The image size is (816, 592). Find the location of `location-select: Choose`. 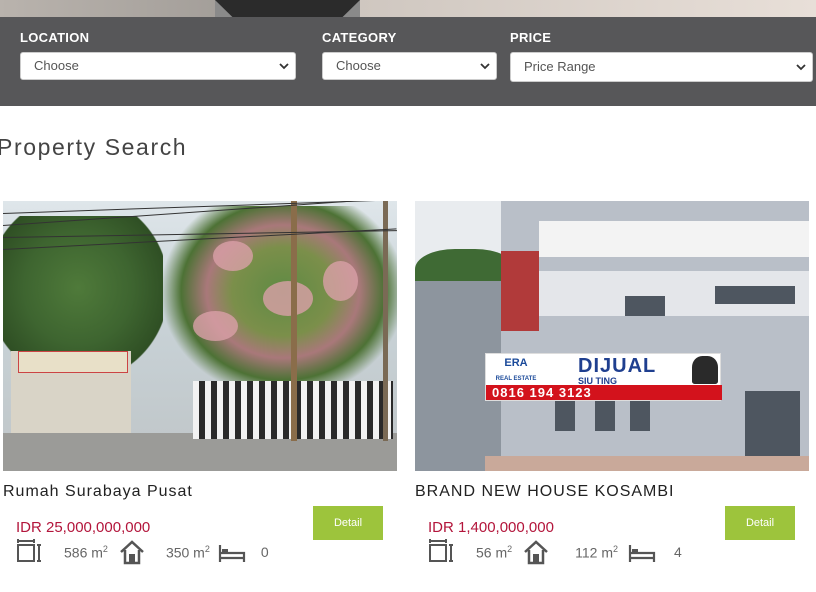

location-select: Choose is located at coordinates (158, 66).